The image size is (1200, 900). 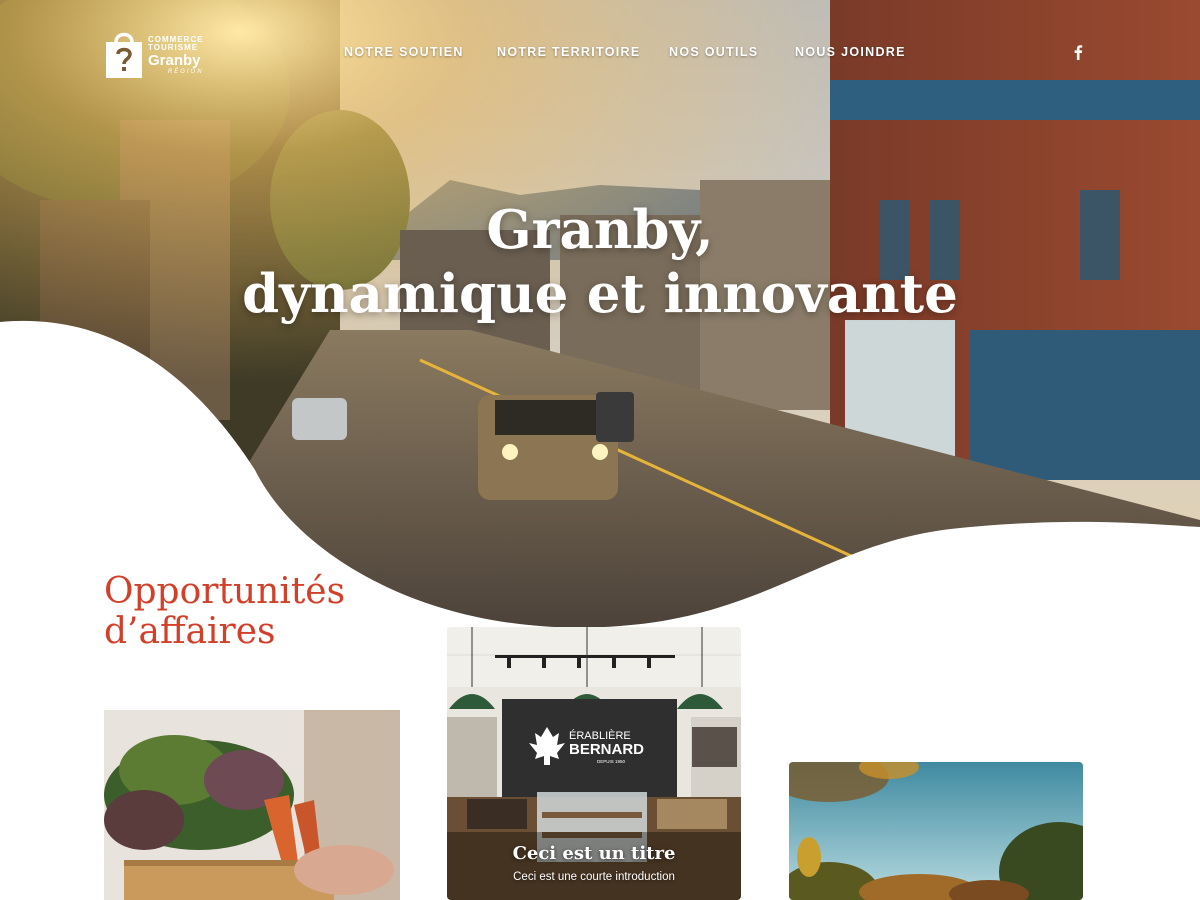 What do you see at coordinates (185, 72) in the screenshot?
I see `logo-line-region: RÉGION` at bounding box center [185, 72].